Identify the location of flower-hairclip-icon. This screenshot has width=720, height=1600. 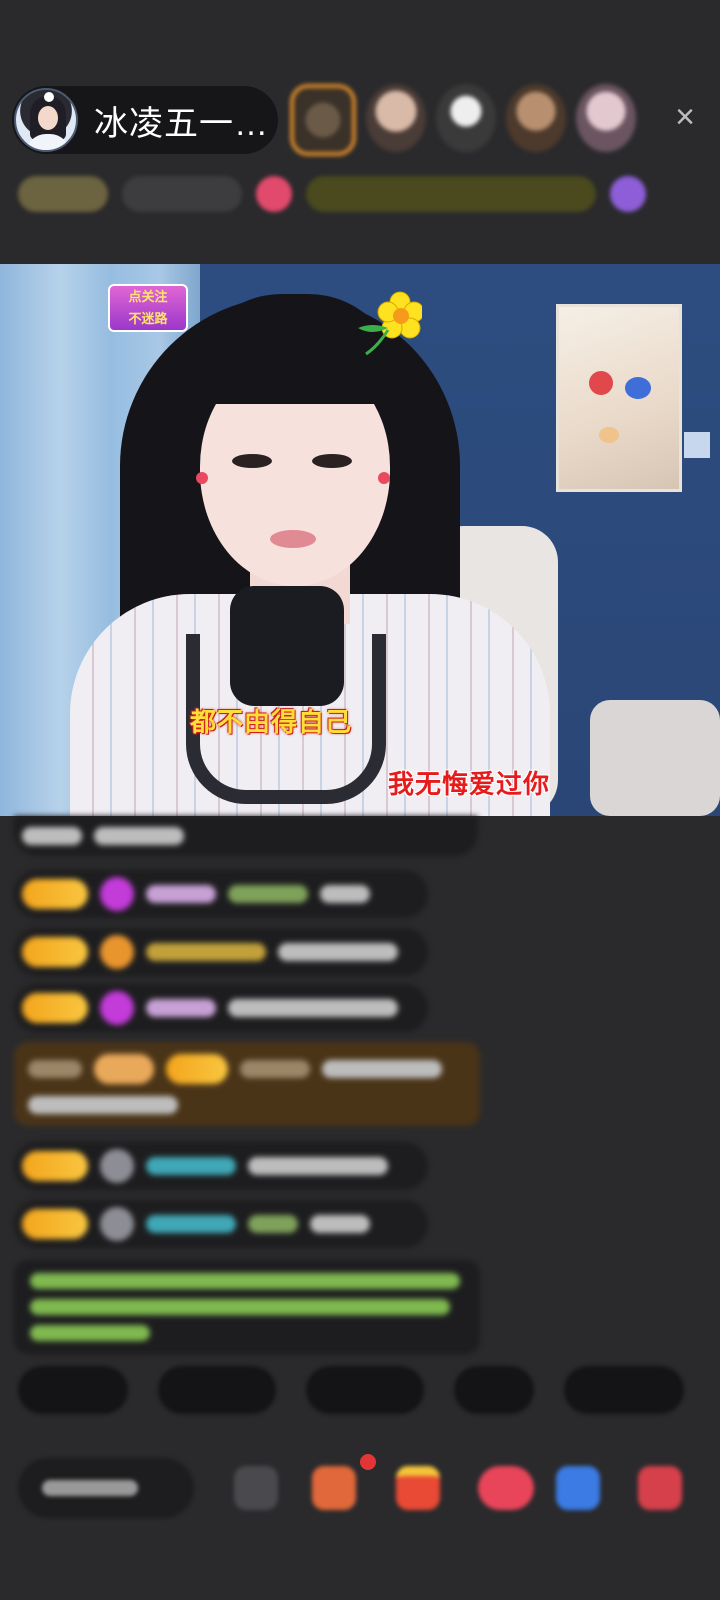
(390, 323).